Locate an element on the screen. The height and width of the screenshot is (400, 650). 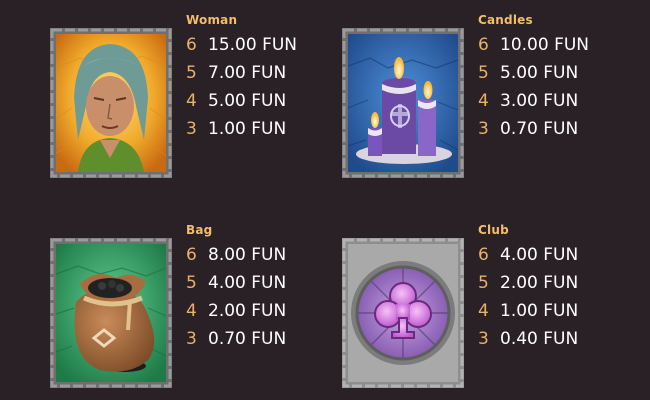
payout-row: 4 1.00 FUN is located at coordinates (528, 311).